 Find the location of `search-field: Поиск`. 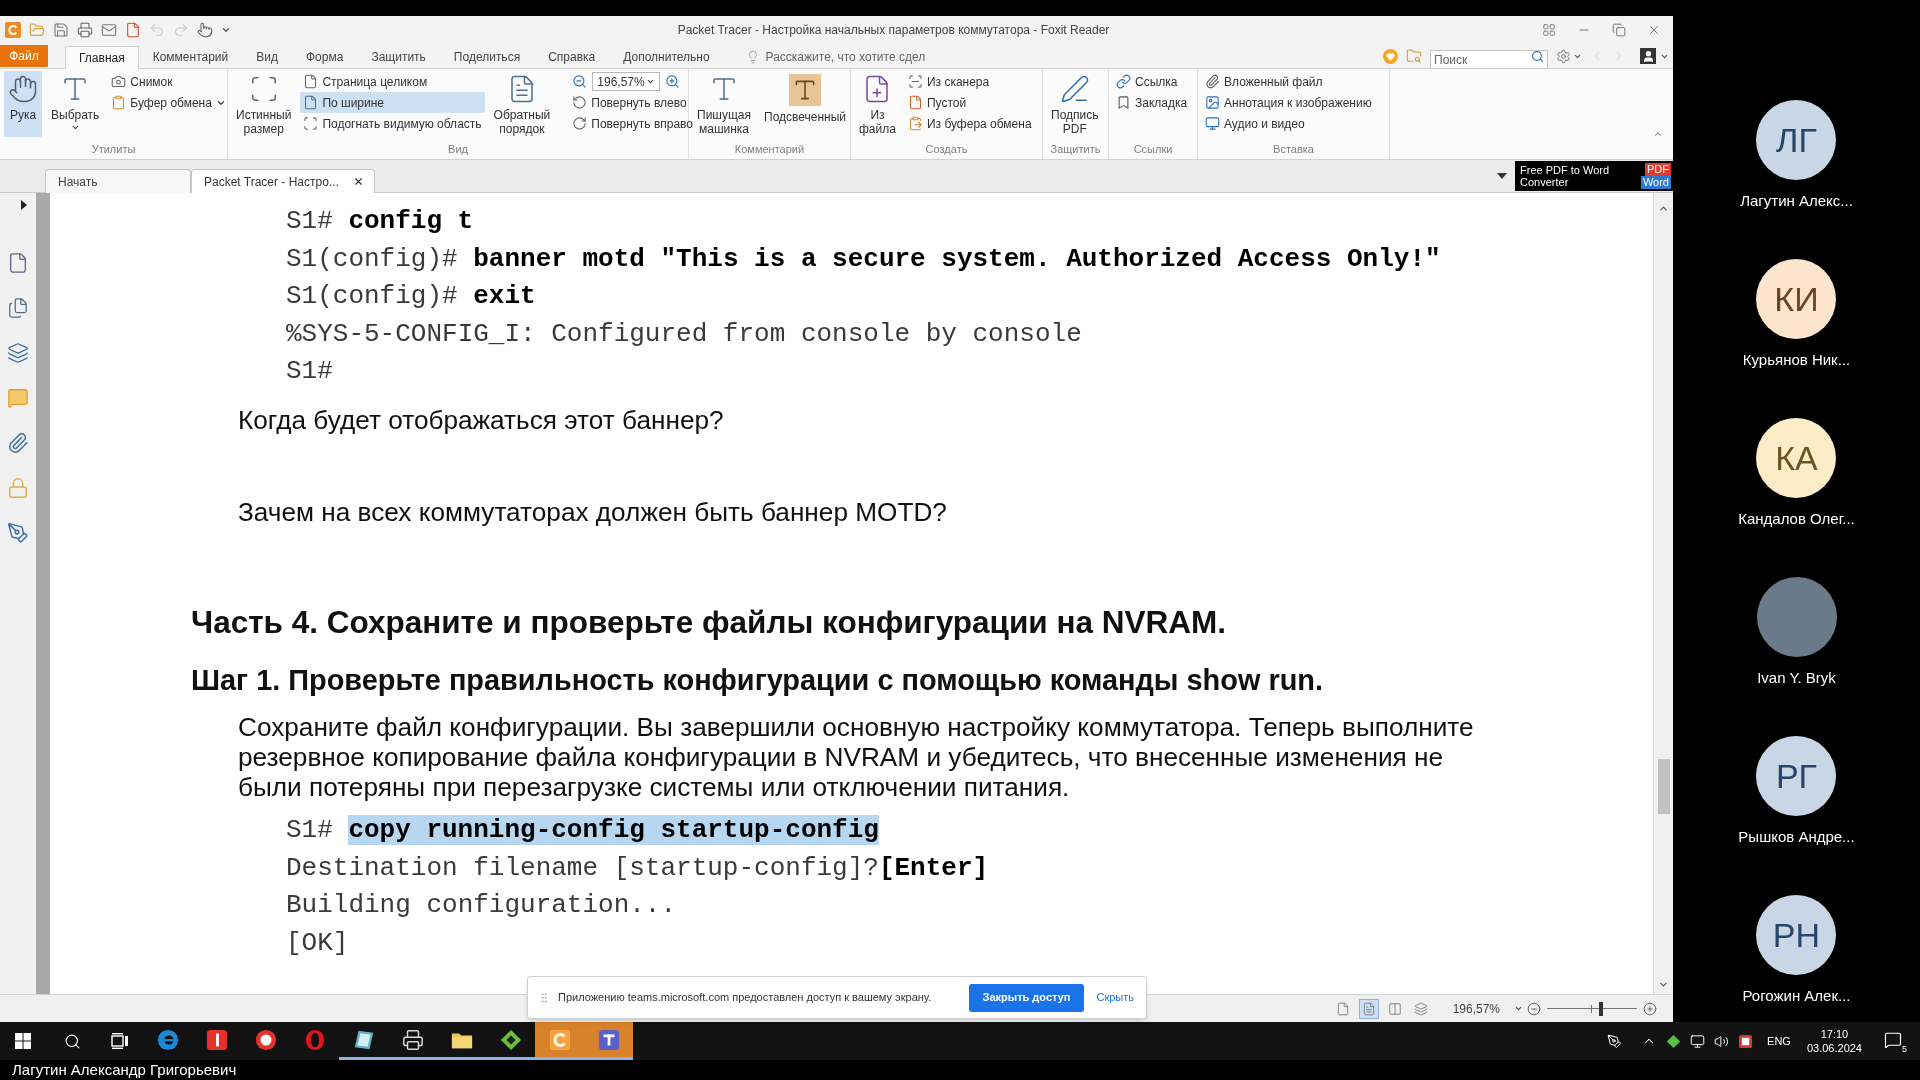

search-field: Поиск is located at coordinates (1489, 59).